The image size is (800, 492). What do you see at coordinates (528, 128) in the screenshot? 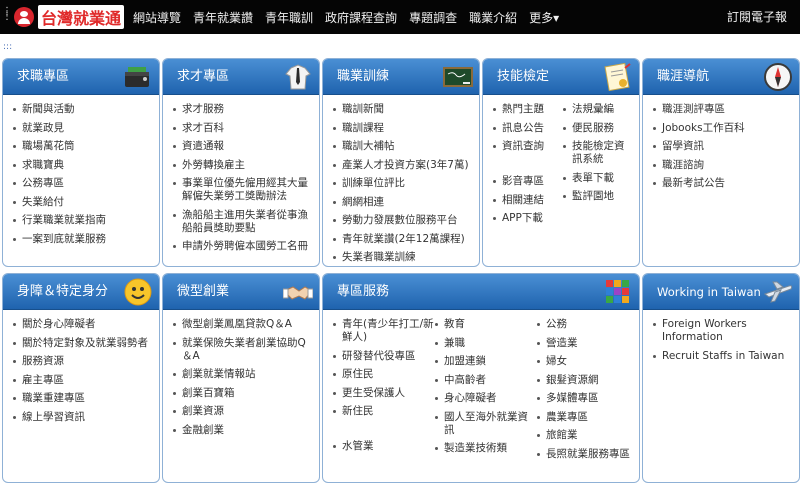
I see `list-item: 訊息公告` at bounding box center [528, 128].